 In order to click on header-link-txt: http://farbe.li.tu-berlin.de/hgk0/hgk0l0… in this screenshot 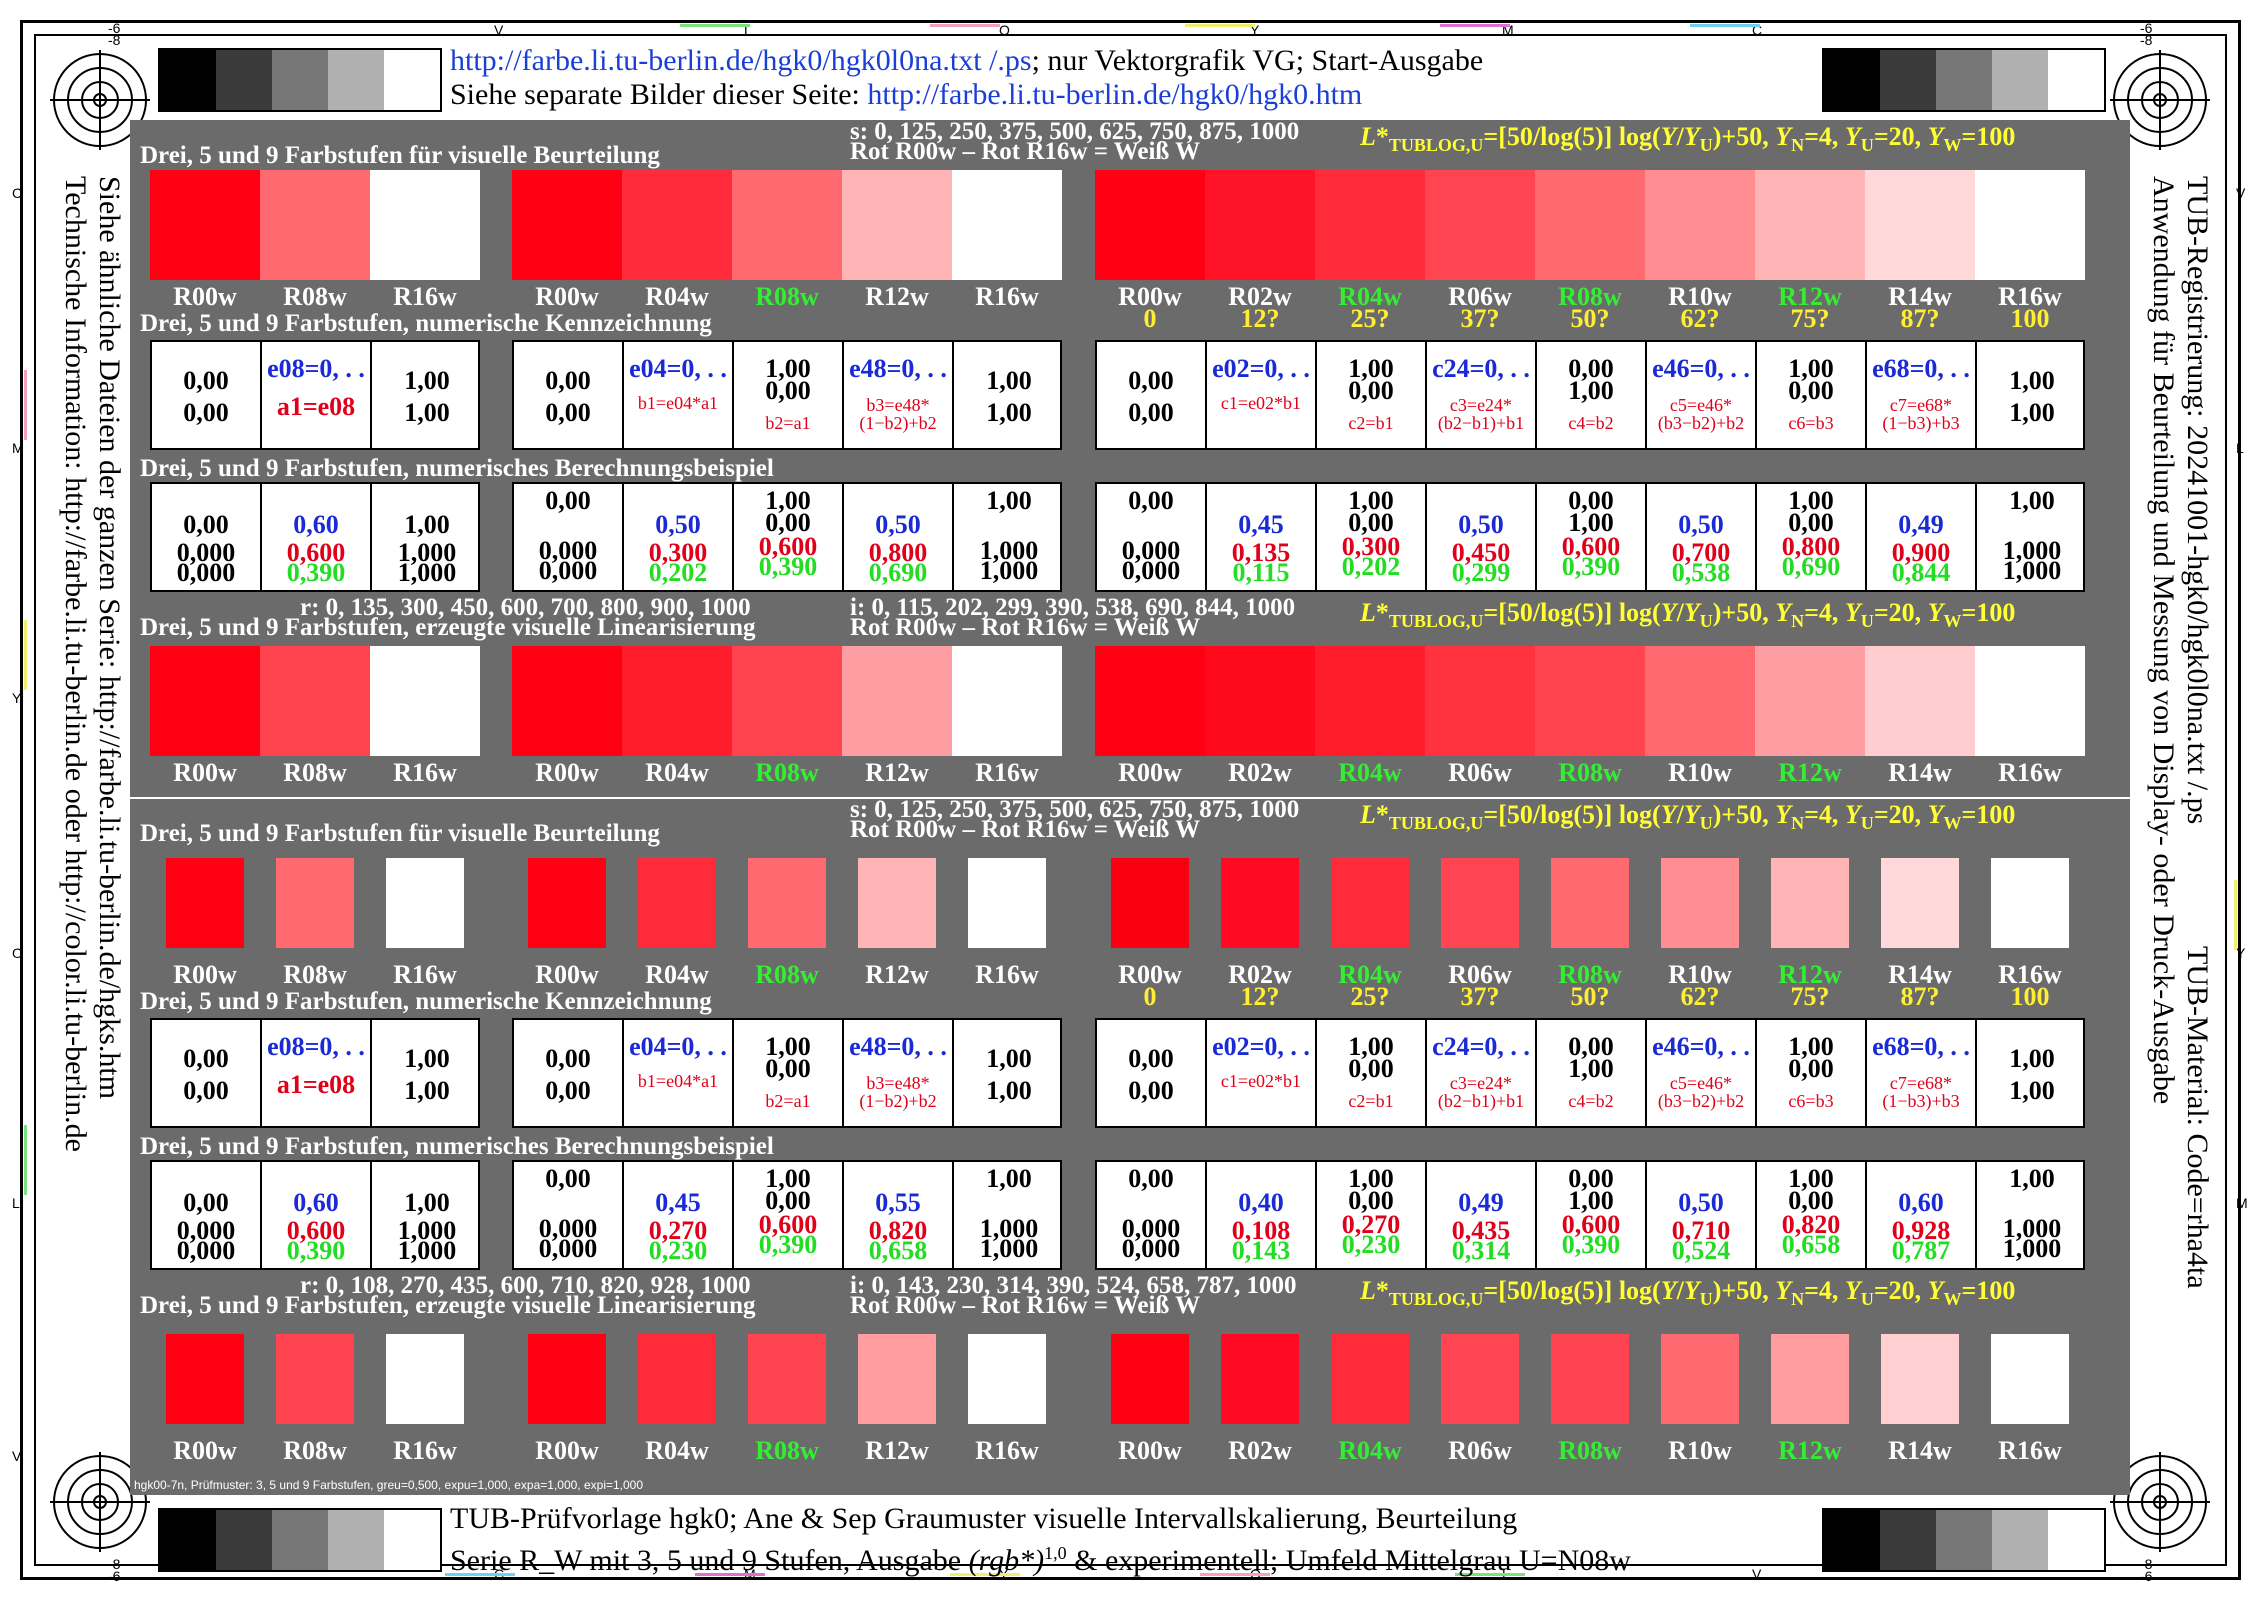, I will do `click(741, 60)`.